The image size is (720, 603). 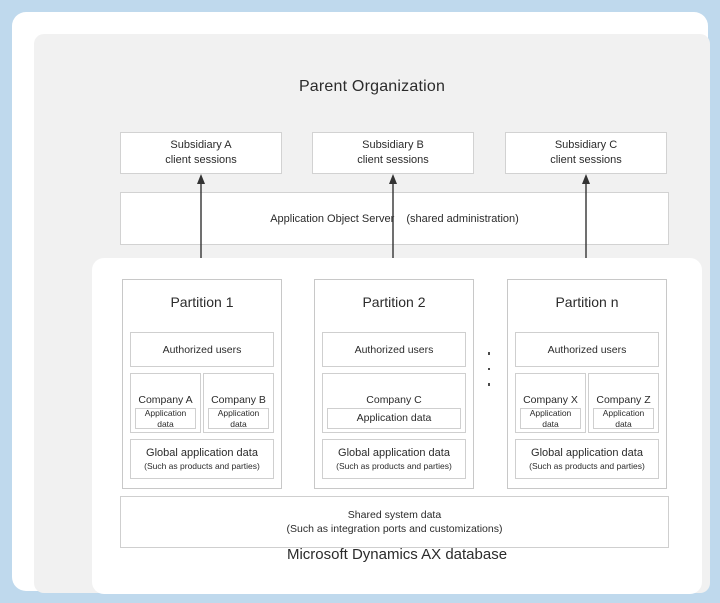 What do you see at coordinates (201, 160) in the screenshot?
I see `subsidiary-a-sublabel: client sessions` at bounding box center [201, 160].